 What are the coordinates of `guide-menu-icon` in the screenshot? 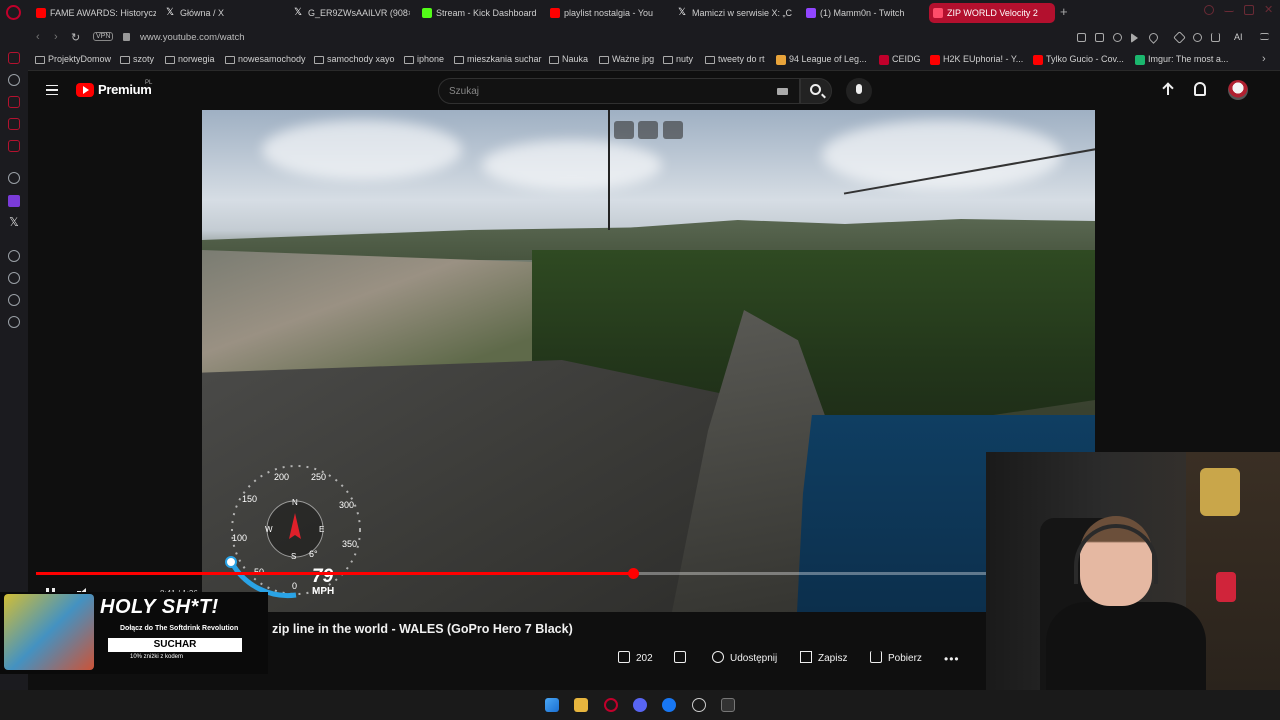 It's located at (52, 90).